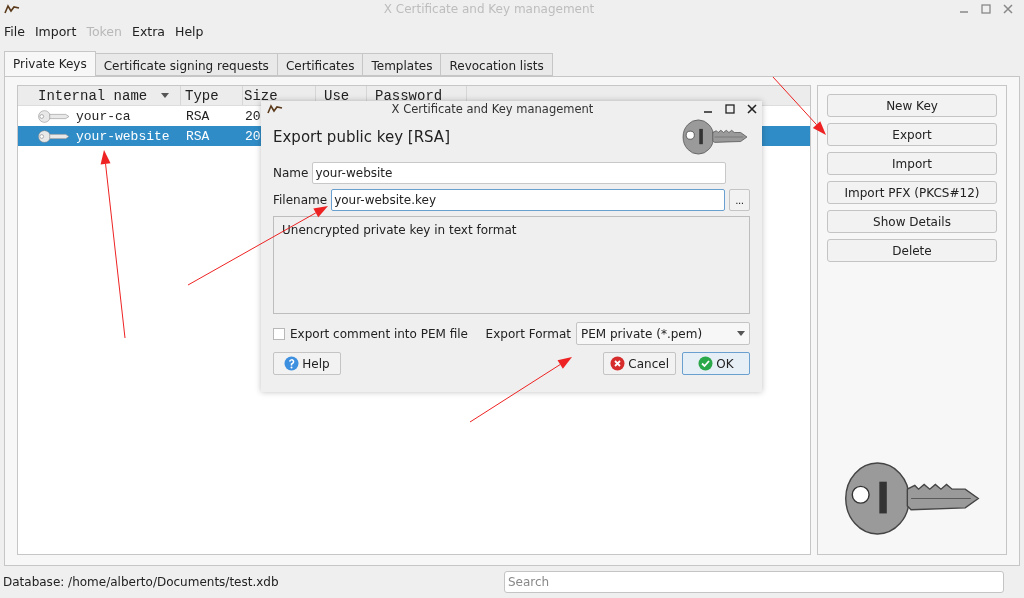  I want to click on table-cell: your-website, so click(123, 136).